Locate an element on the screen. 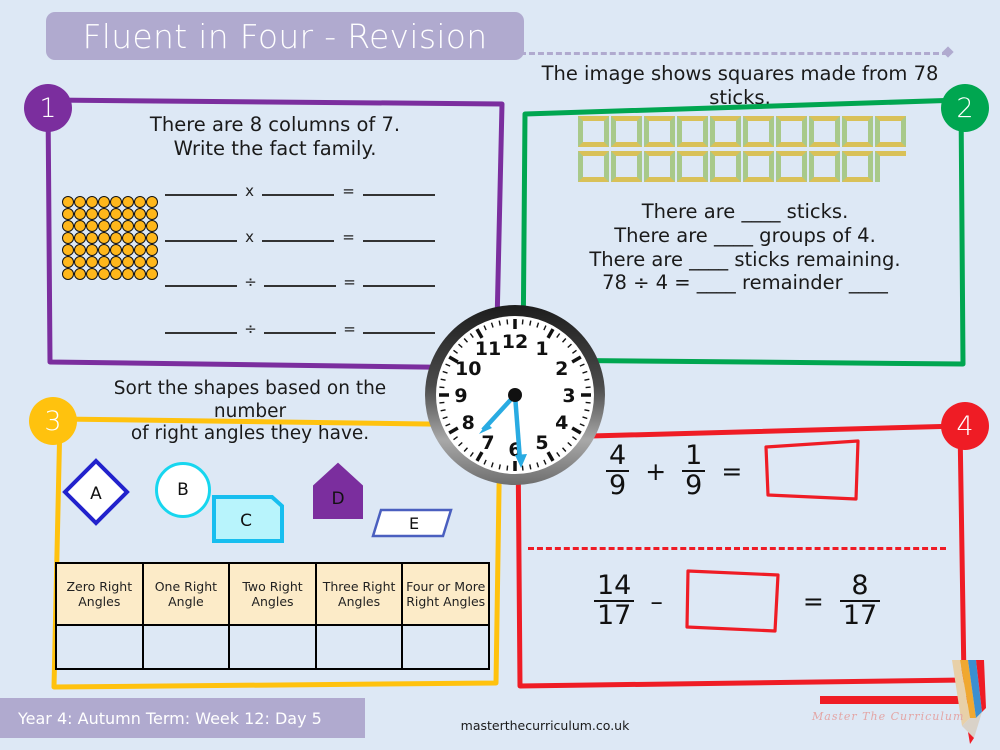 The height and width of the screenshot is (750, 1000). clock-numeral: 8 is located at coordinates (468, 423).